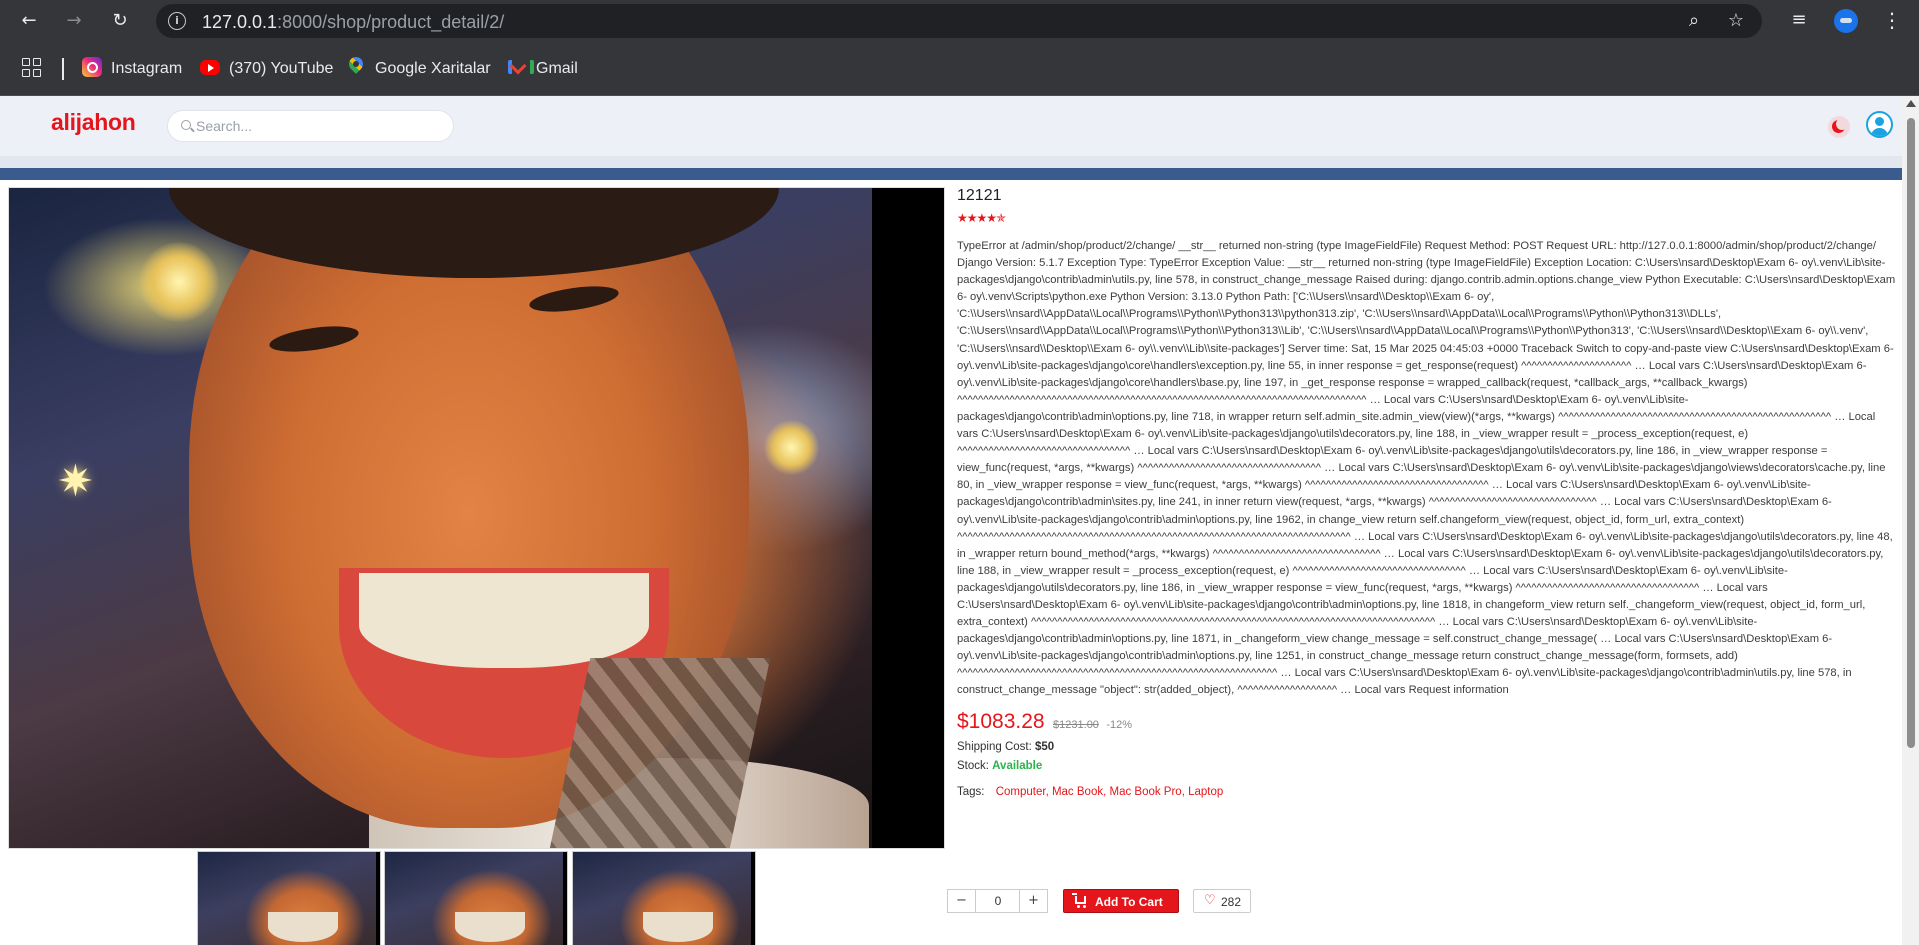 The image size is (1919, 945). I want to click on photo-teeth, so click(504, 620).